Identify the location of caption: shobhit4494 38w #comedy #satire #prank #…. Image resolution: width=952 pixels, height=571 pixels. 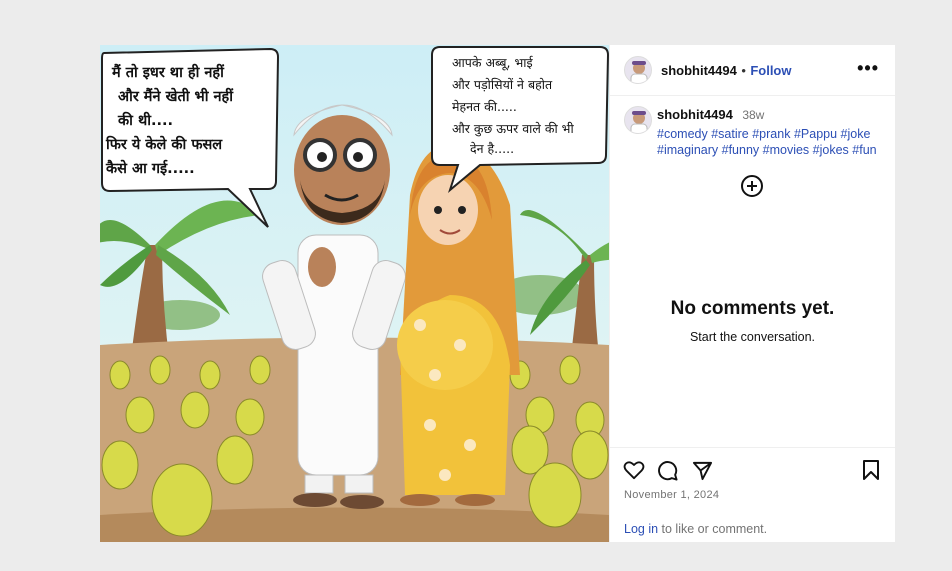
(769, 132).